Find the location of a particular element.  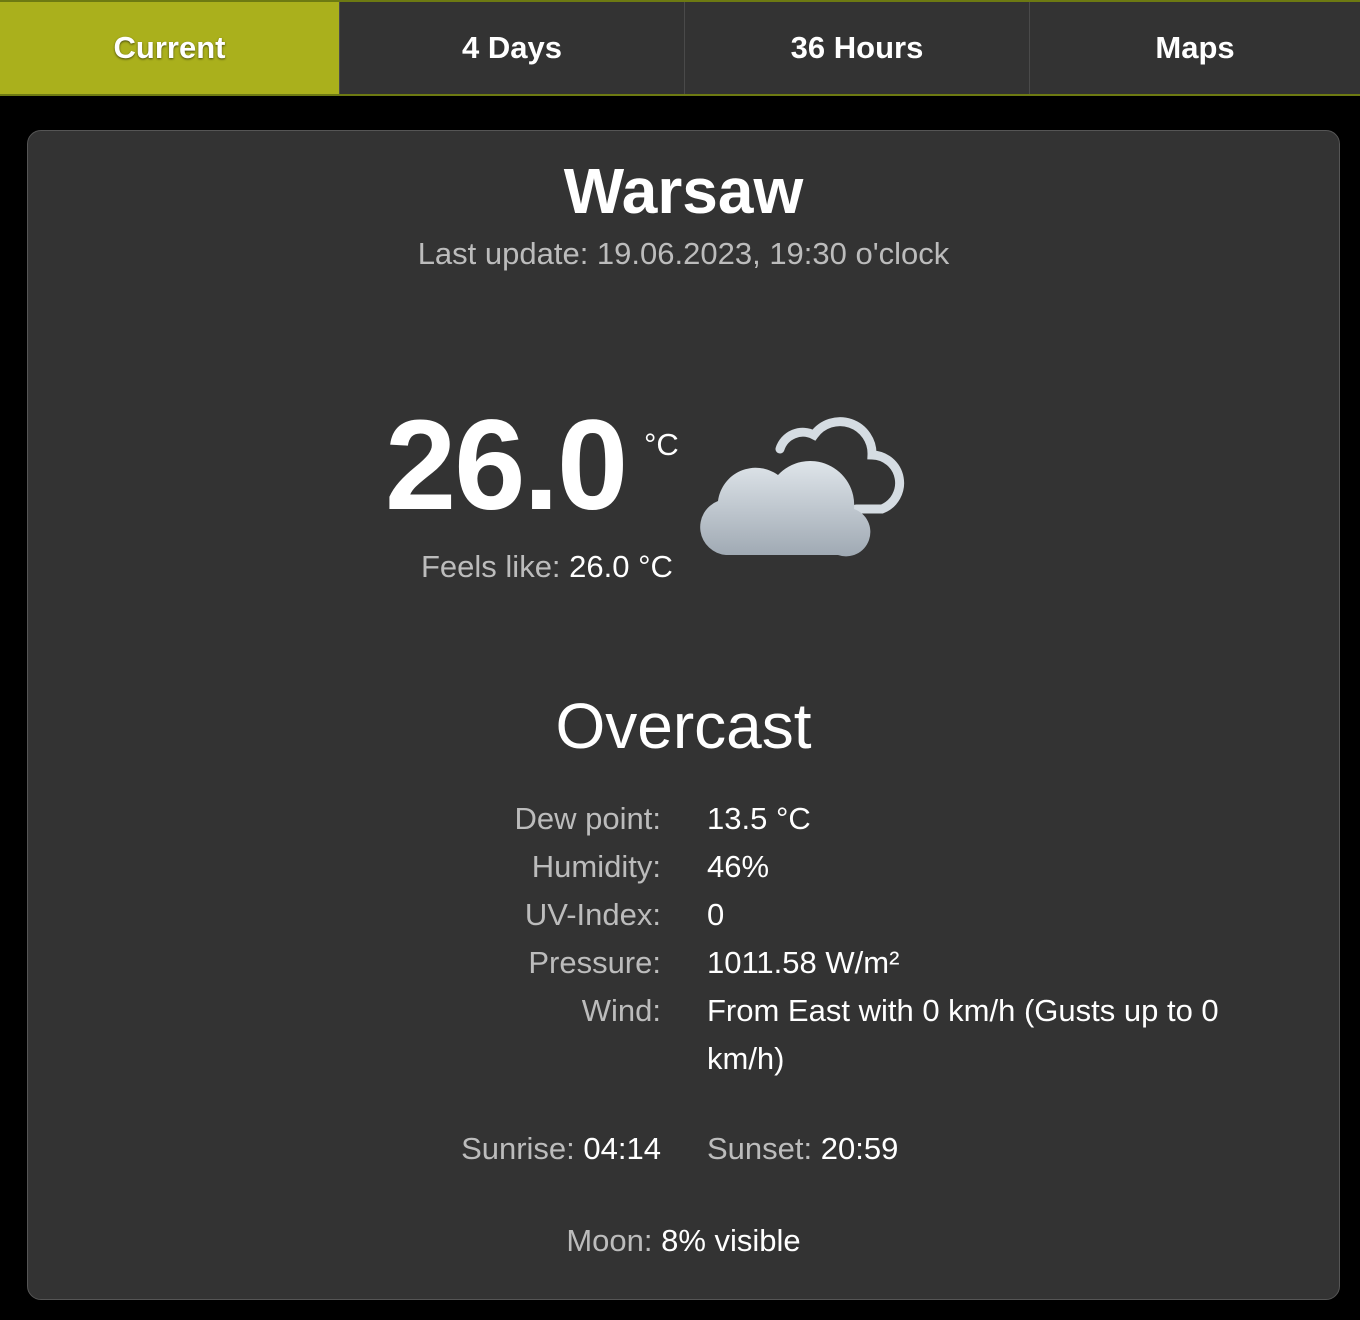

sunset-label: Sunset: is located at coordinates (760, 1148).